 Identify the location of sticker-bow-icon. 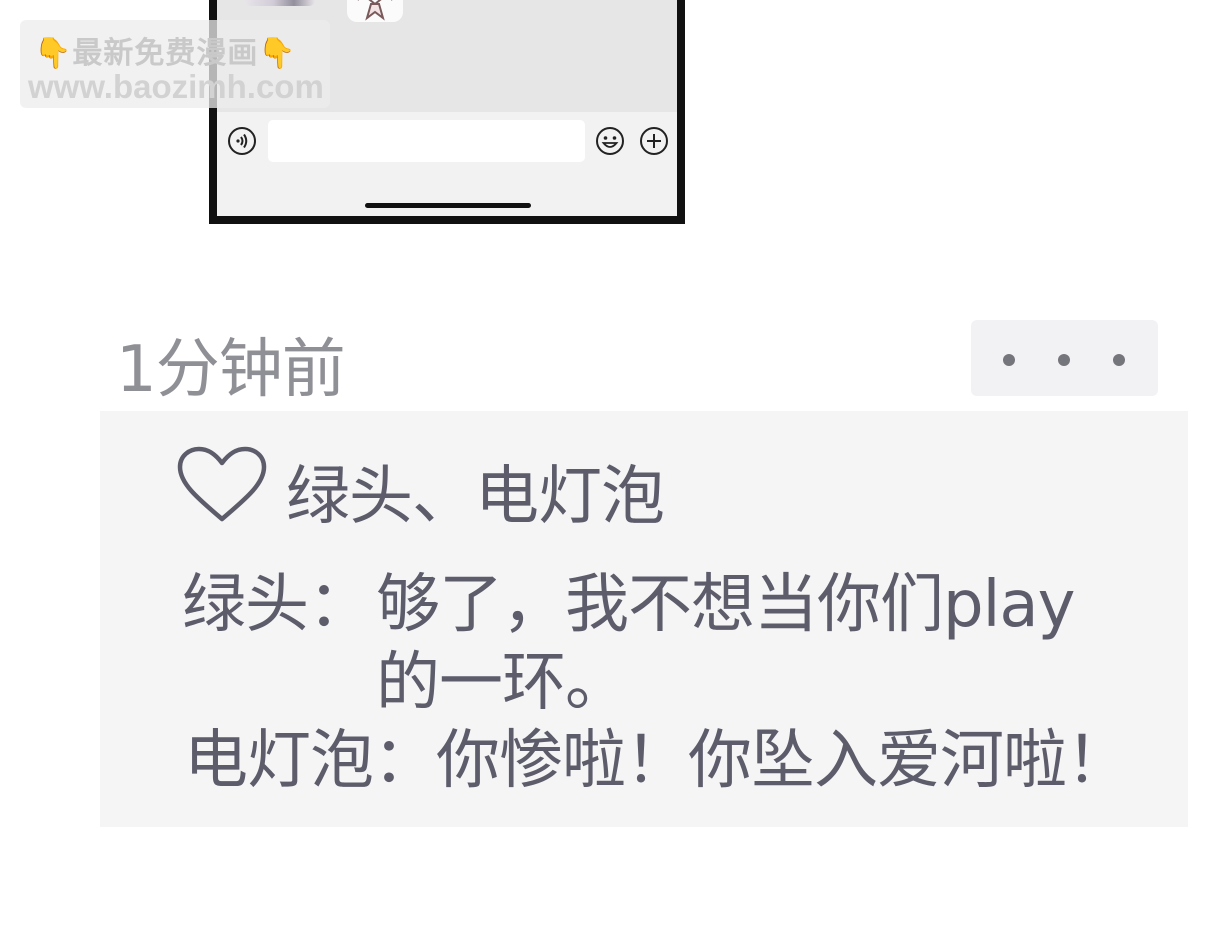
(375, 10).